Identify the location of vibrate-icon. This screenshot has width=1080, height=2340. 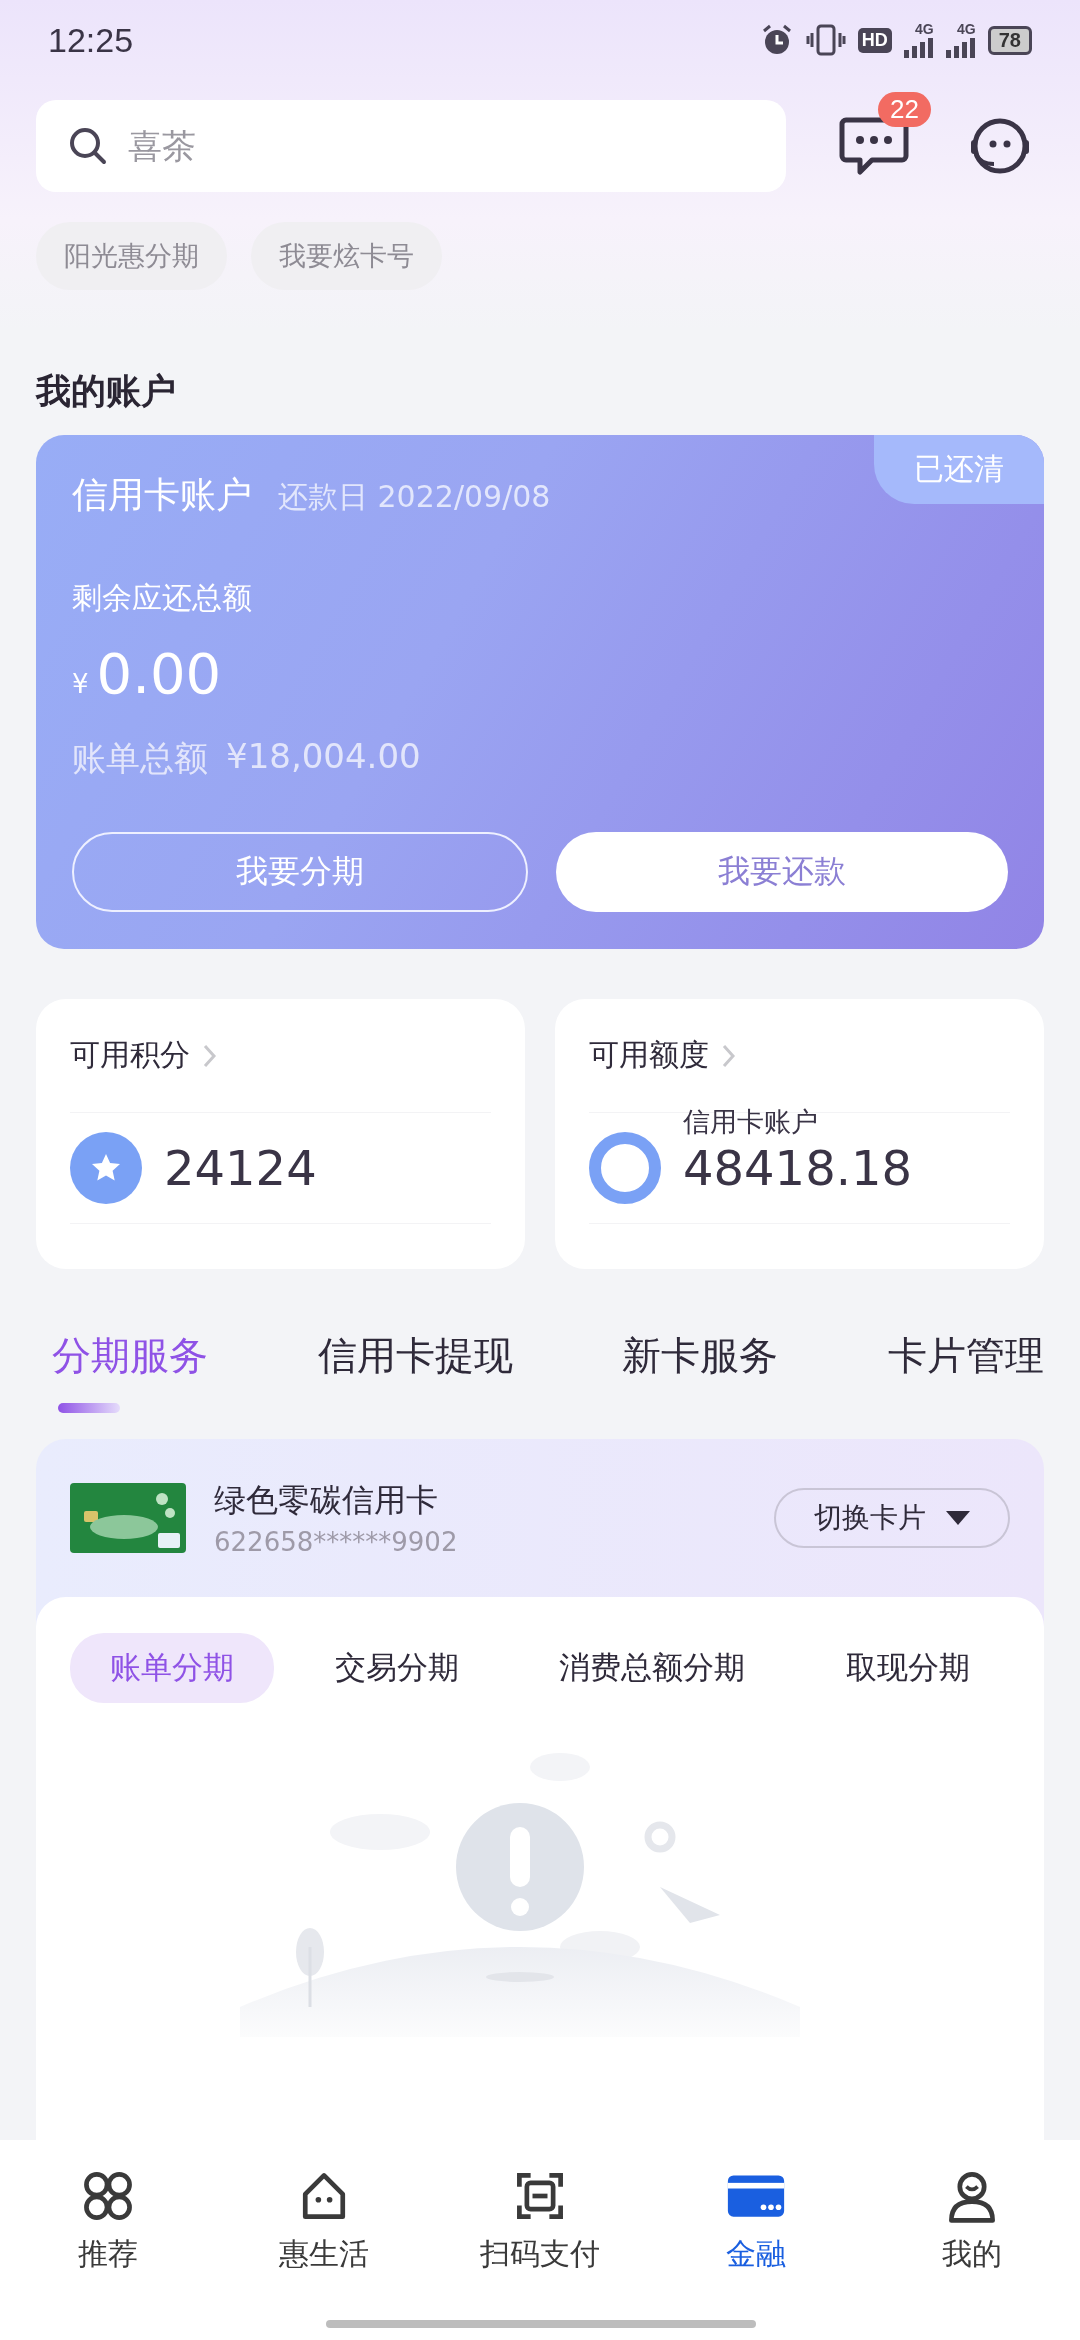
(825, 40).